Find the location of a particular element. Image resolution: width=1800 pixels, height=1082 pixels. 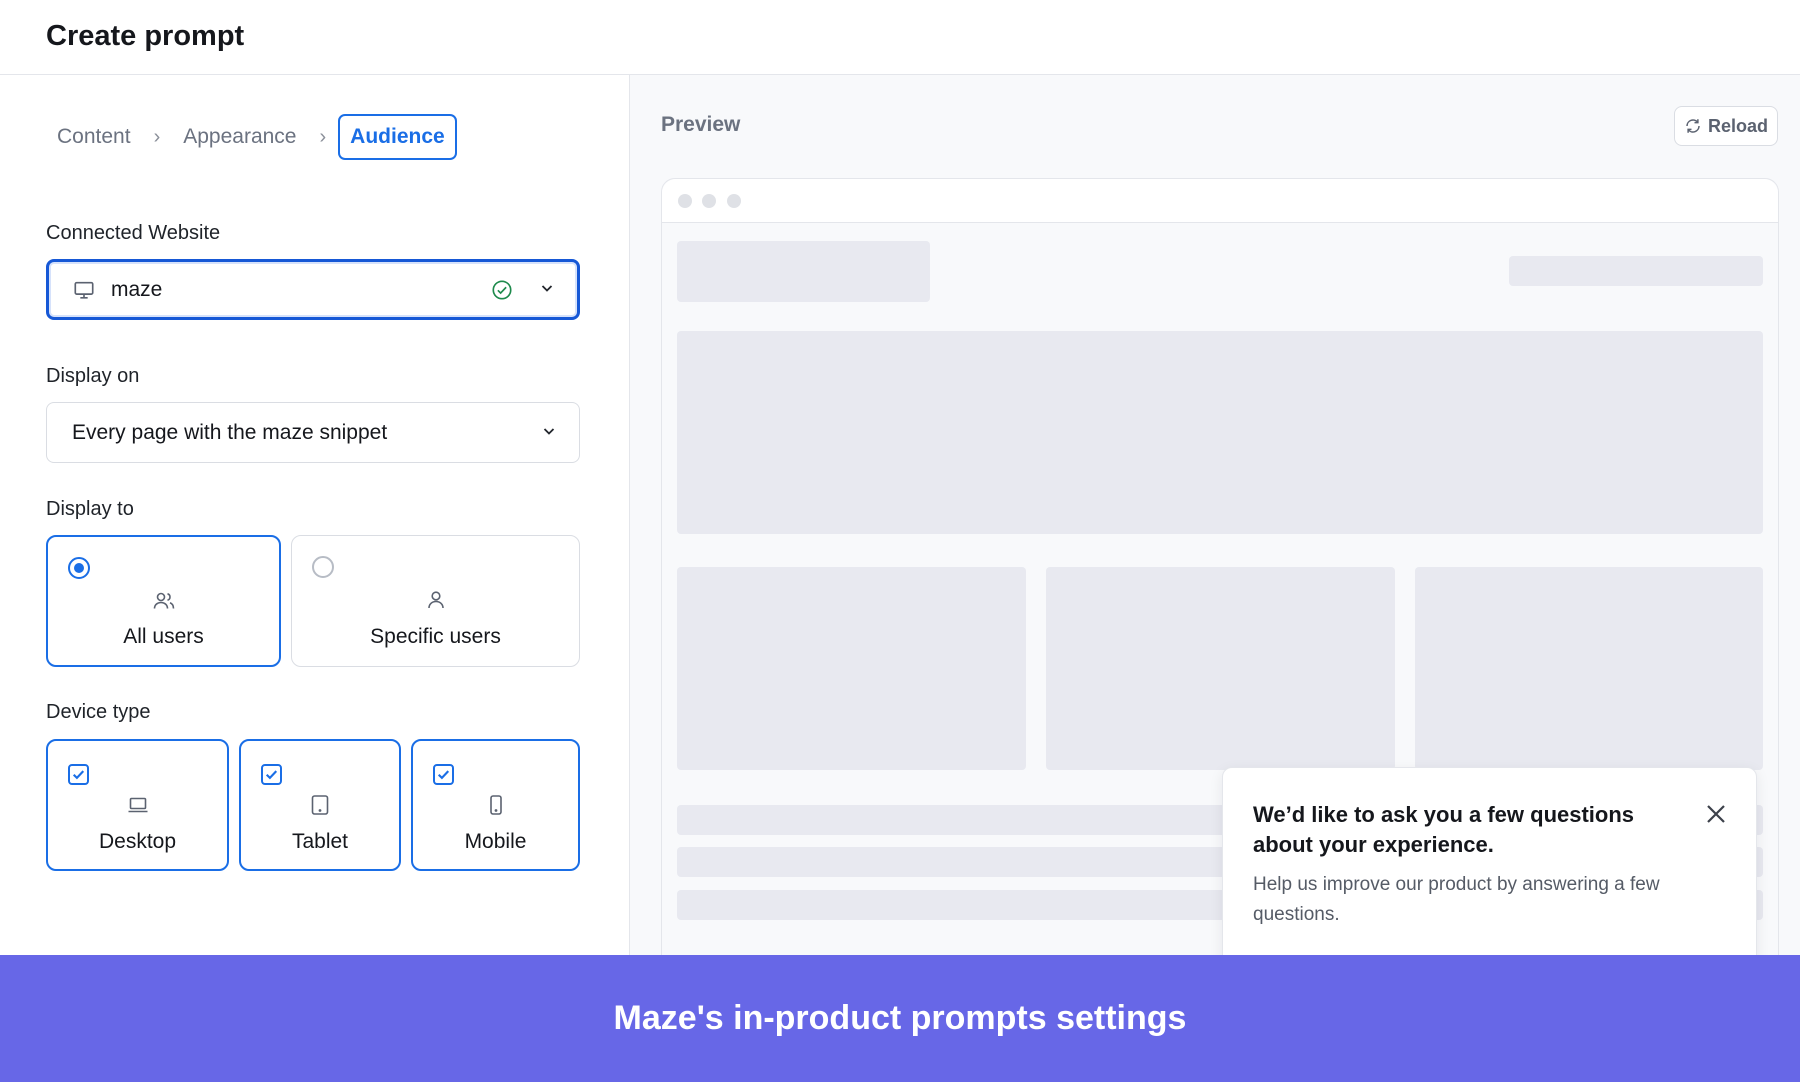

reload-label: Reload is located at coordinates (1737, 125).